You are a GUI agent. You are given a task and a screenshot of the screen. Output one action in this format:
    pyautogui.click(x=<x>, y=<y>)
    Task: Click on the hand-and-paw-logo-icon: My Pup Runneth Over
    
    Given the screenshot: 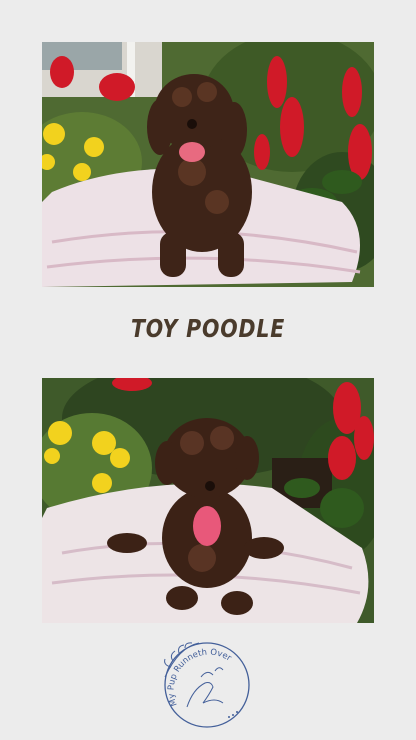 What is the action you would take?
    pyautogui.click(x=207, y=685)
    